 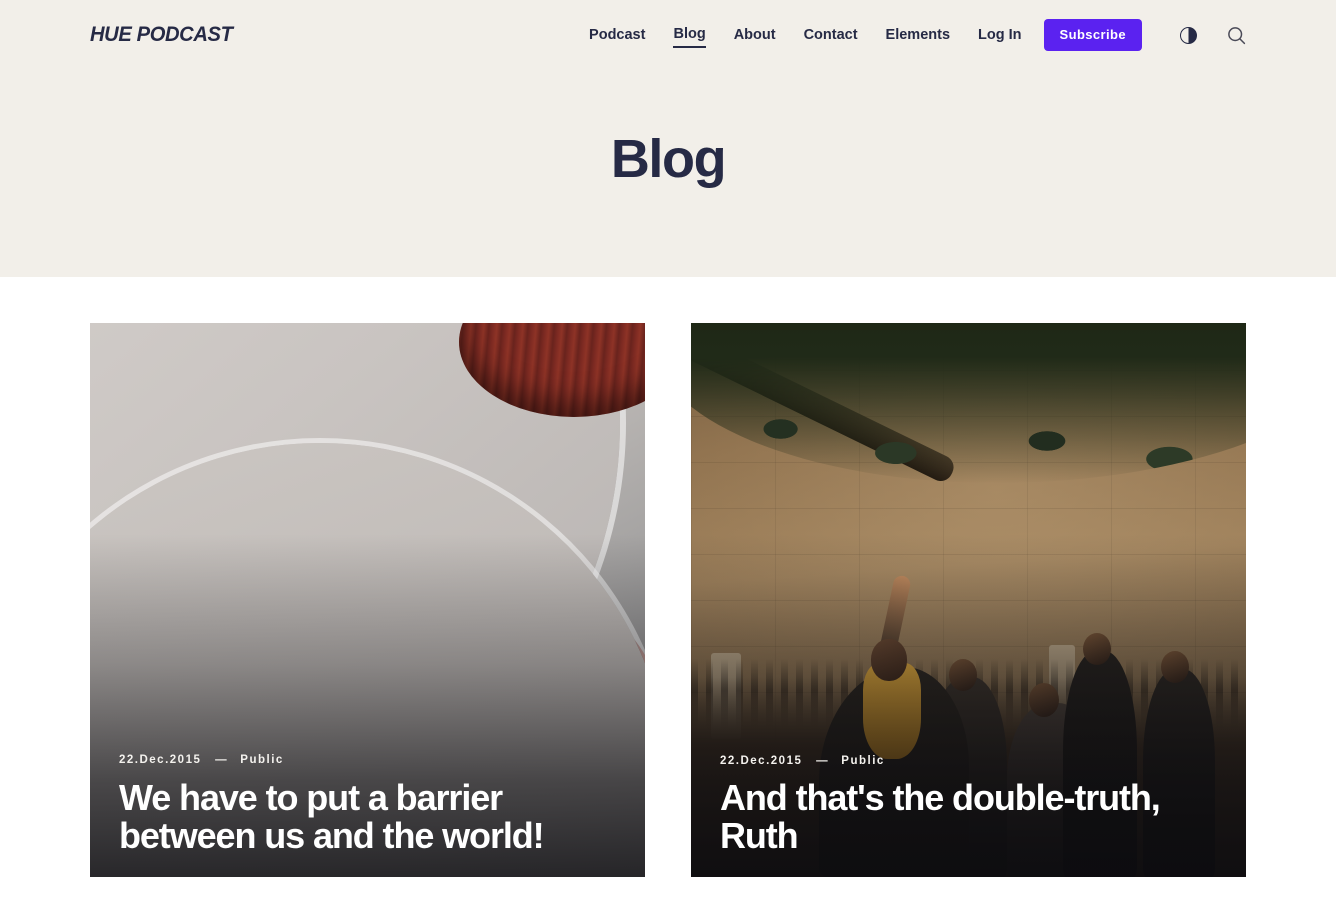 I want to click on post-date-1: 22.Dec.2015, so click(x=160, y=759).